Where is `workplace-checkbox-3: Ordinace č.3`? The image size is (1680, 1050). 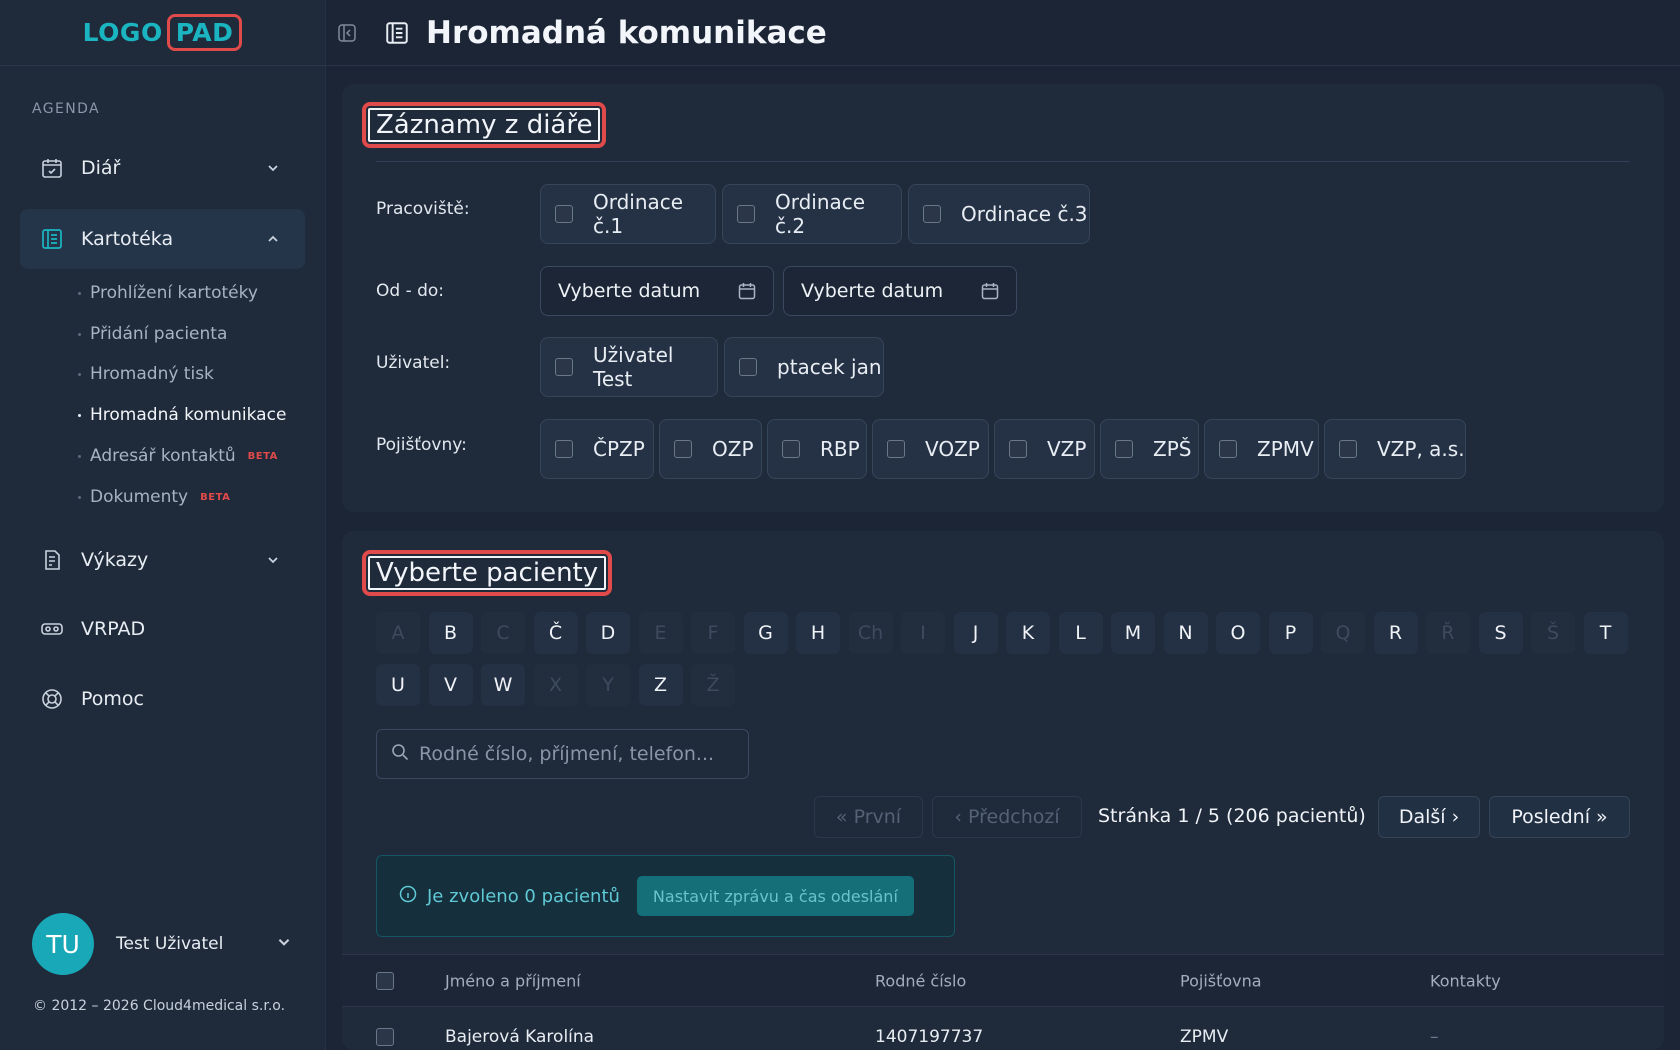 workplace-checkbox-3: Ordinace č.3 is located at coordinates (999, 214).